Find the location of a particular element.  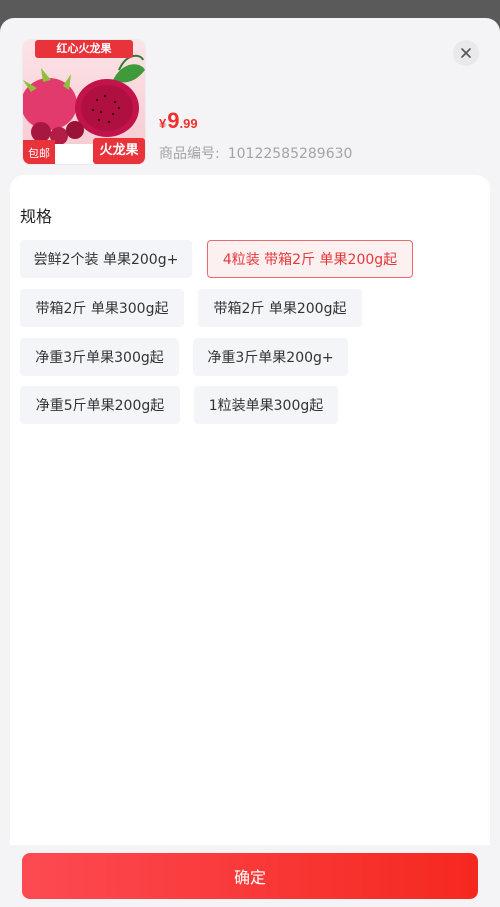

product-sku: 商品编号: 10122585289630 is located at coordinates (255, 153).